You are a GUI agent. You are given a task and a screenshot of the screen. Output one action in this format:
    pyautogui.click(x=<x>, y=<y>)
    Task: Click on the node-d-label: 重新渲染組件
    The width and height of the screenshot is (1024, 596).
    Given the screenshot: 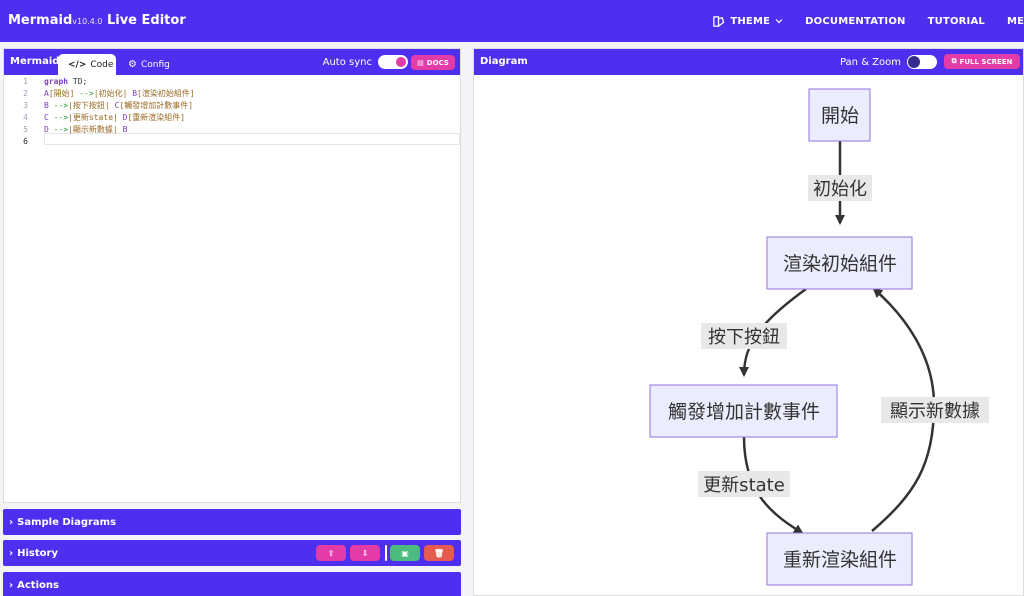 What is the action you would take?
    pyautogui.click(x=840, y=560)
    